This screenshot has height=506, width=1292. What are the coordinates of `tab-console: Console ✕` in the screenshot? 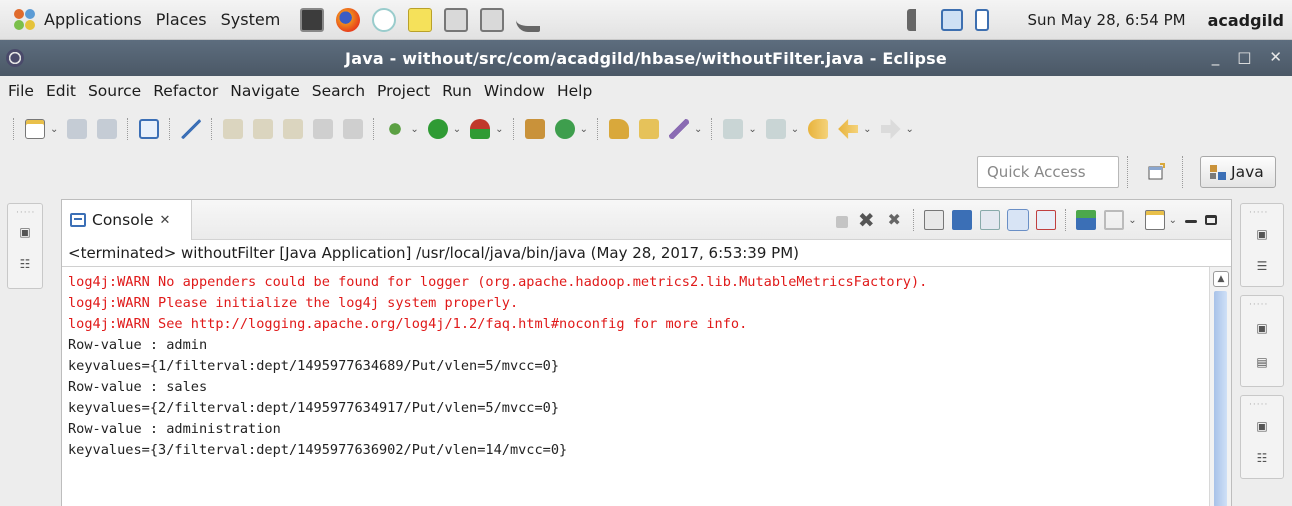 It's located at (127, 220).